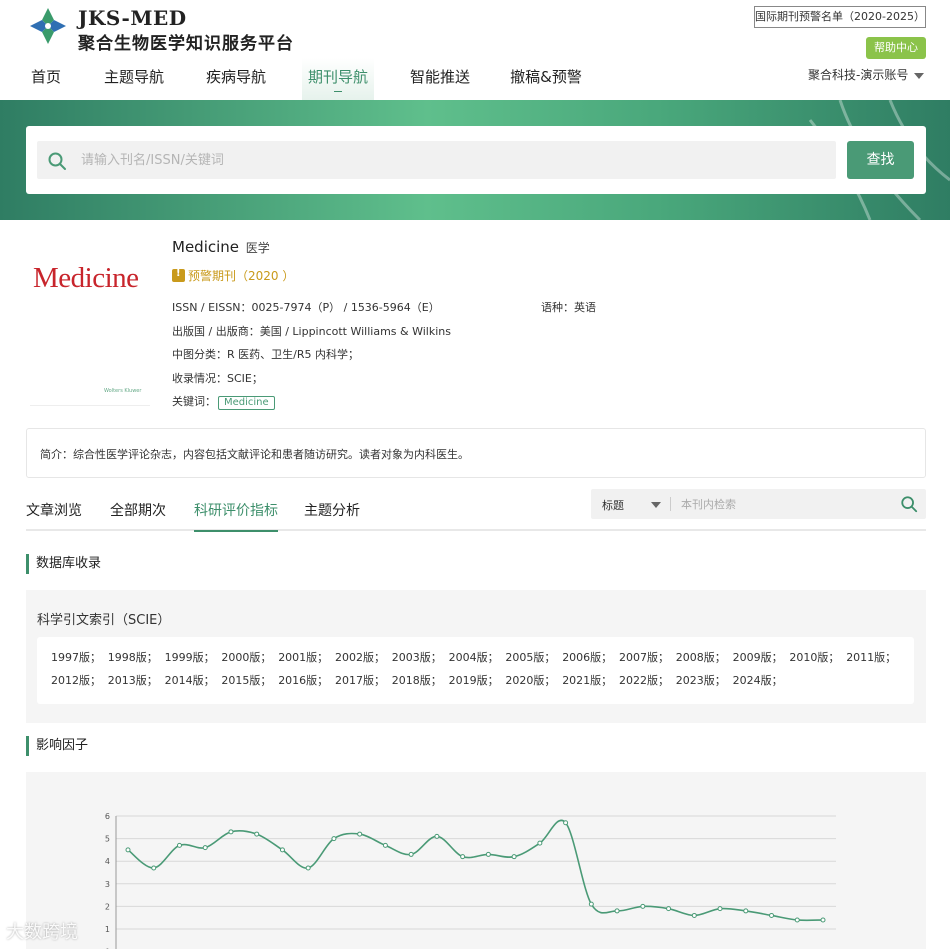 The image size is (950, 949). Describe the element at coordinates (360, 680) in the screenshot. I see `edition-year: 2017版；` at that location.